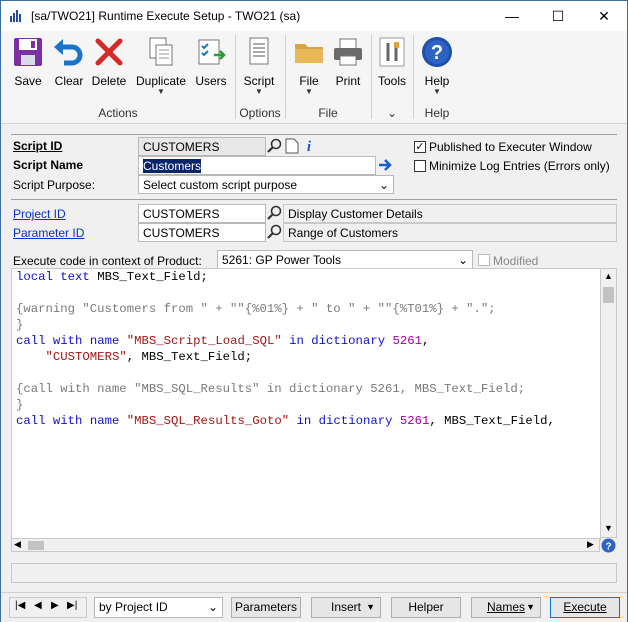 The image size is (628, 622). I want to click on names-button: Names ▼, so click(506, 607).